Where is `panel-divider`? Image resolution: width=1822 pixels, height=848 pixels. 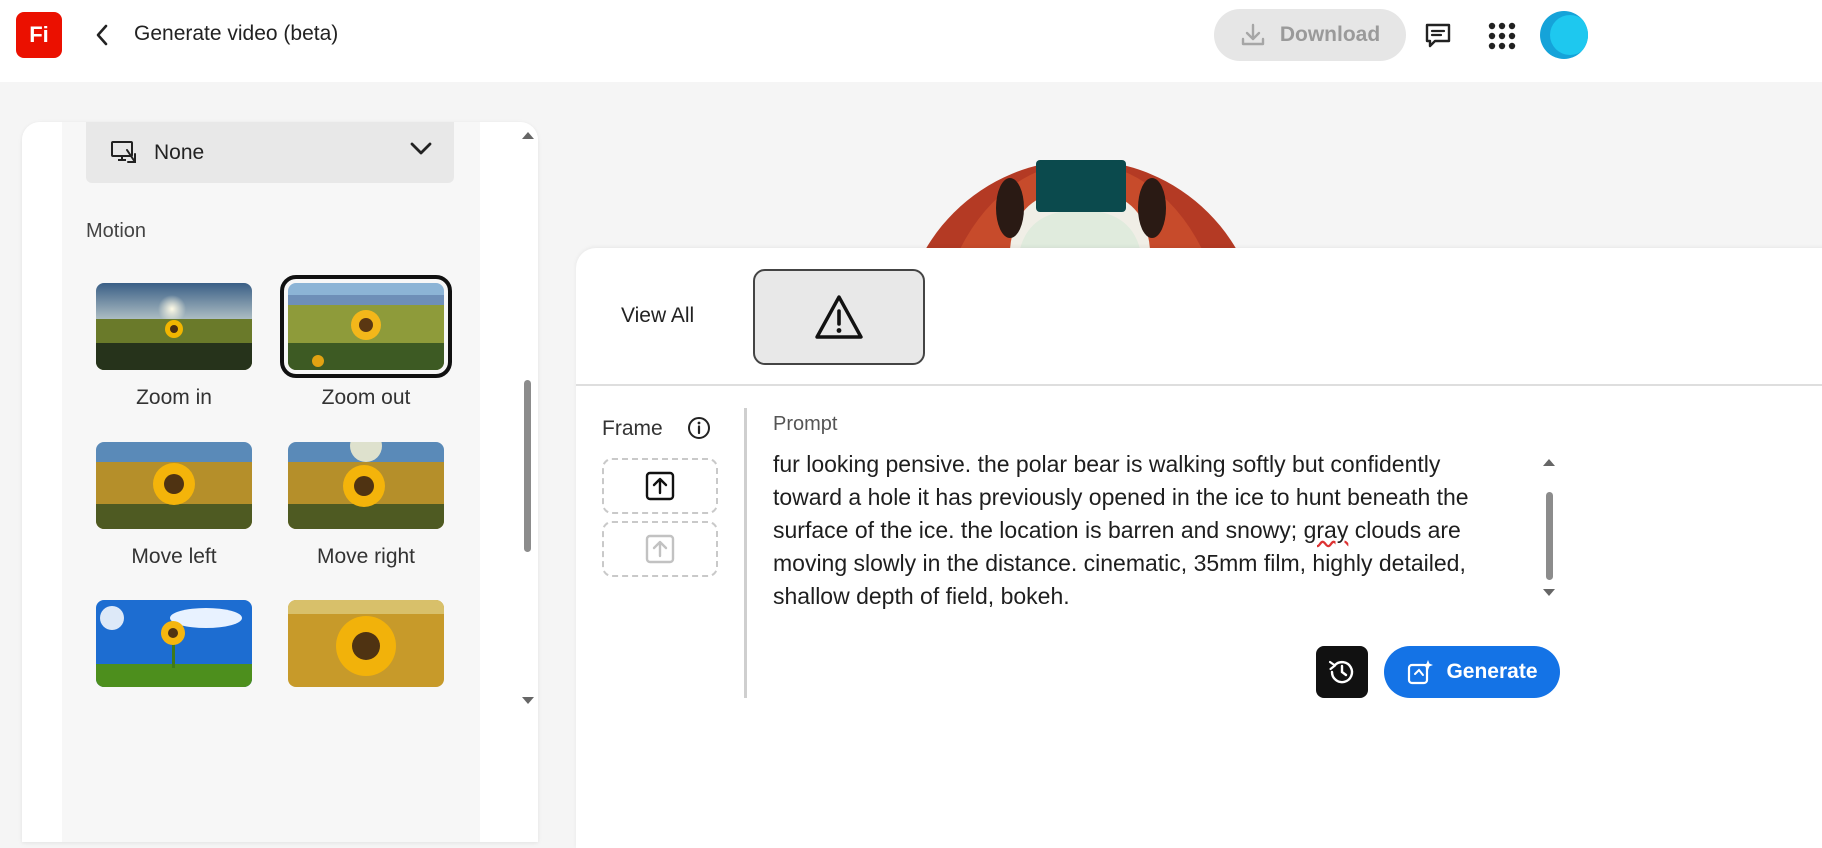 panel-divider is located at coordinates (1199, 385).